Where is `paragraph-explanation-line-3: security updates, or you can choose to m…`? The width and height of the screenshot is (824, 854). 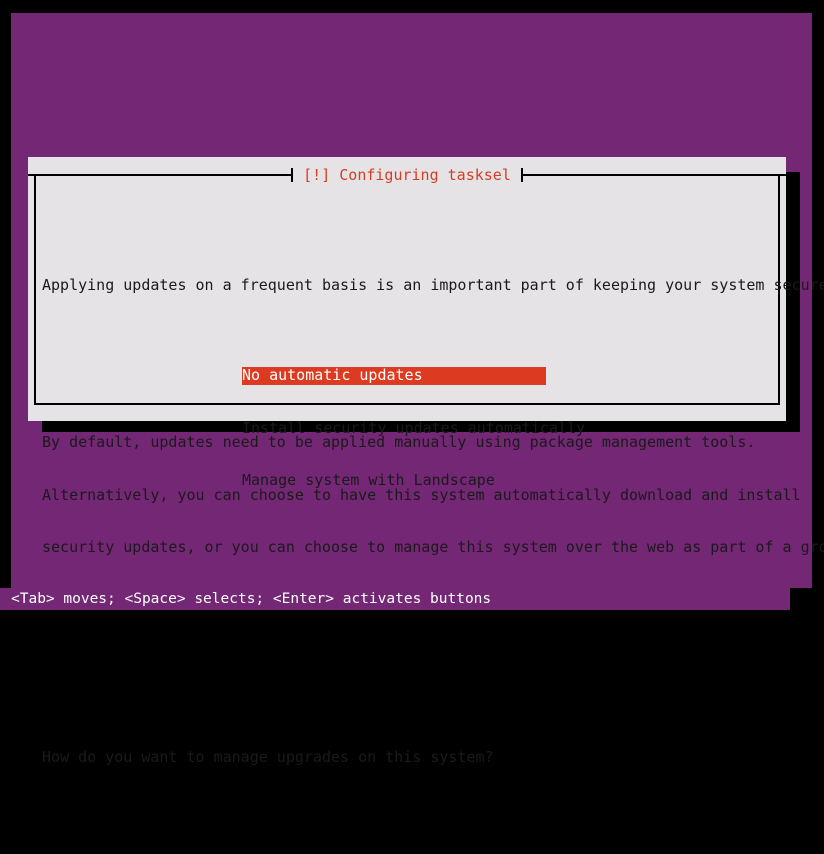 paragraph-explanation-line-3: security updates, or you can choose to m… is located at coordinates (433, 547).